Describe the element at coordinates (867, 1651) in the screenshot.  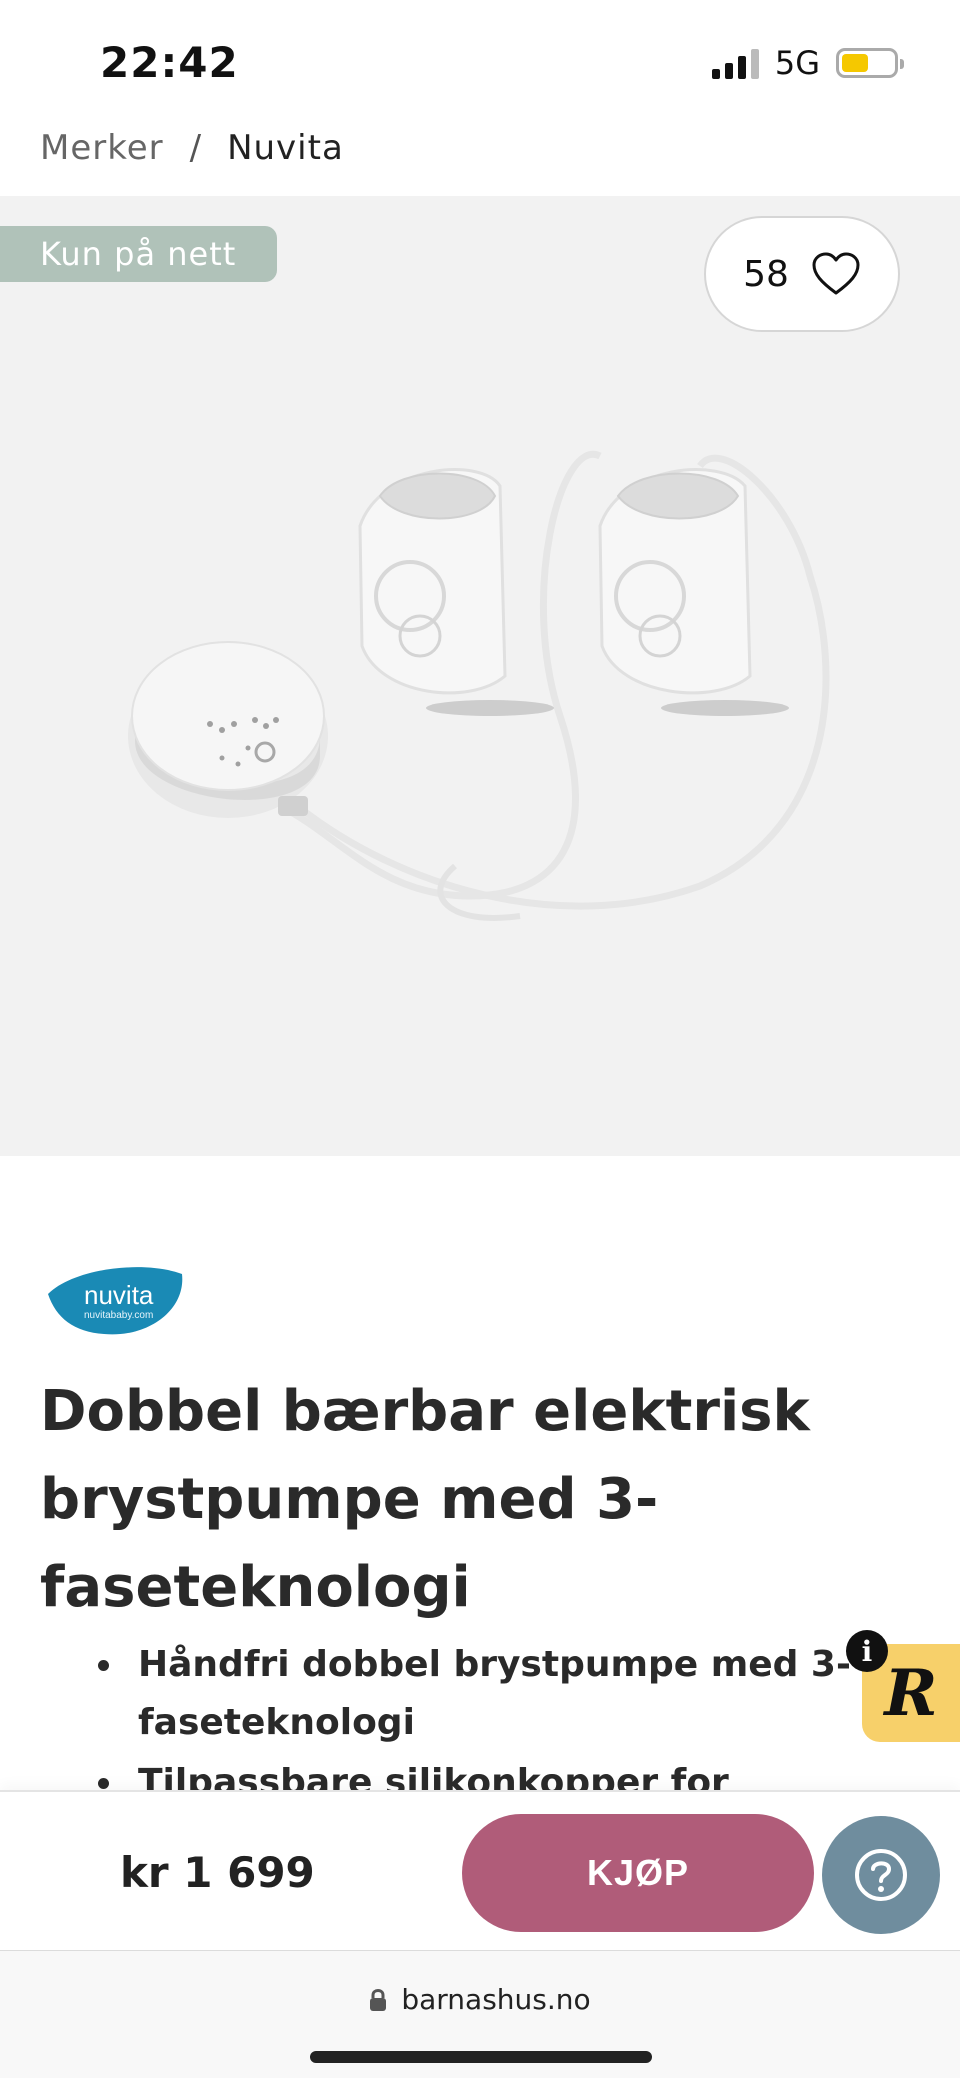
I see `info-icon: i` at that location.